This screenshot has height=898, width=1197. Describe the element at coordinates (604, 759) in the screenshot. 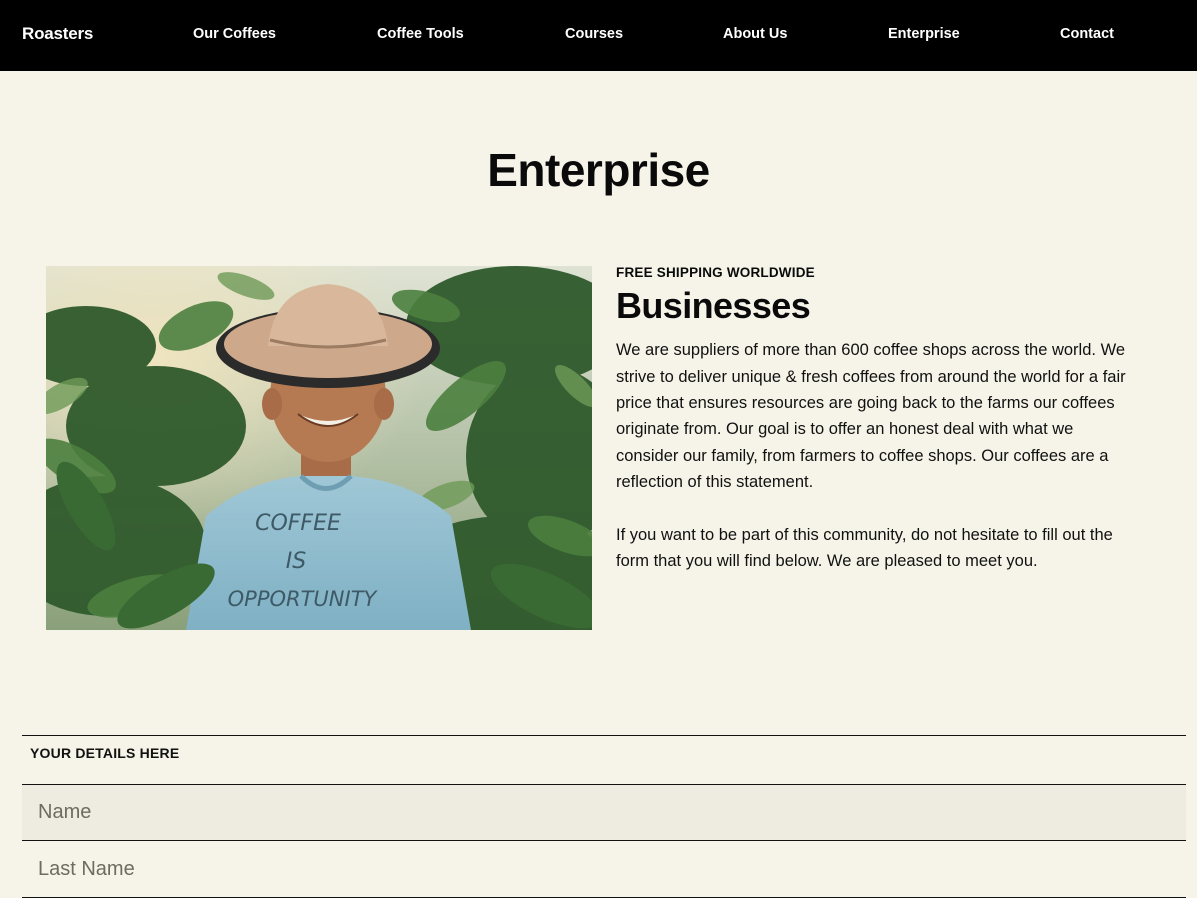

I see `form-section-label: YOUR DETAILS HERE` at that location.